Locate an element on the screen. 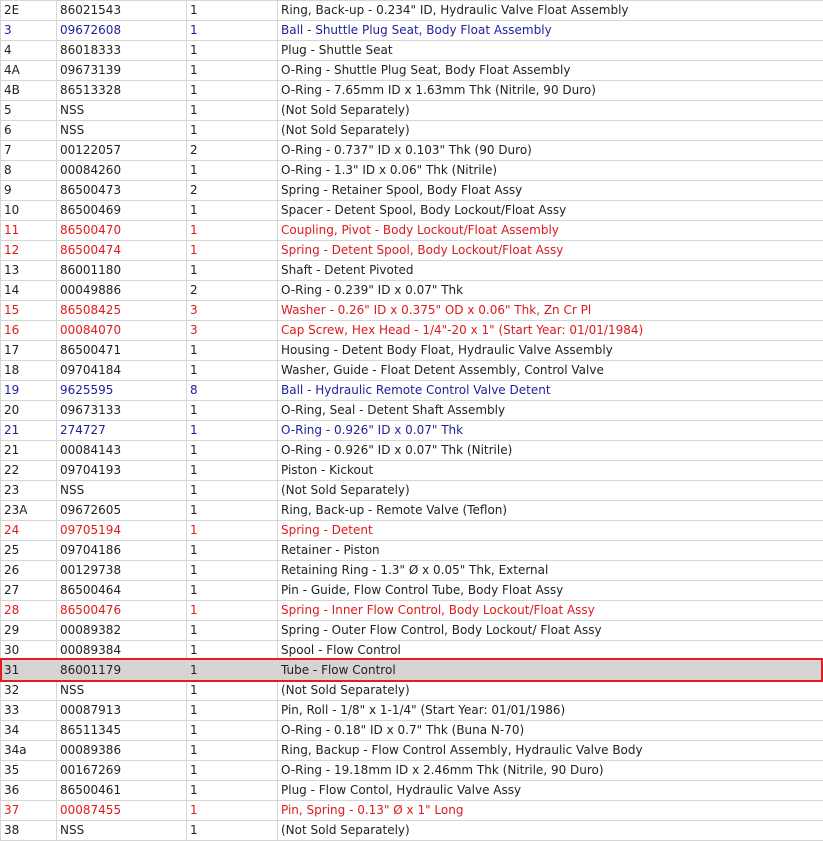  ref-cell: 35 is located at coordinates (29, 771).